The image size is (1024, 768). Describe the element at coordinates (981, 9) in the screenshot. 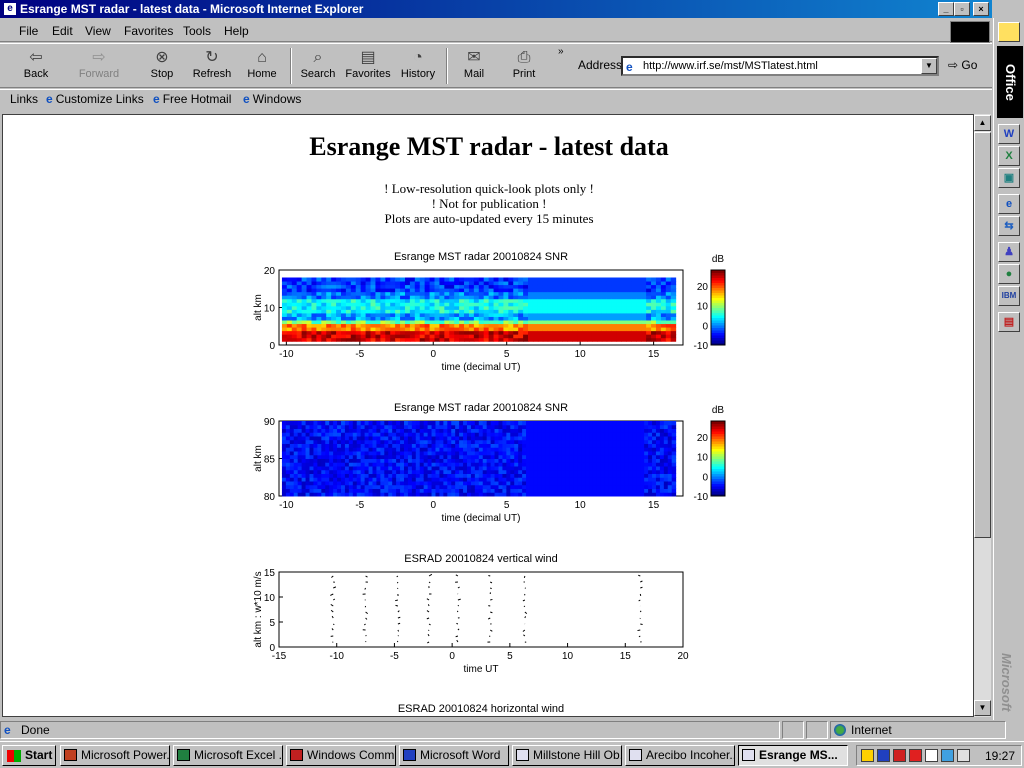

I see `close-button: ×` at that location.